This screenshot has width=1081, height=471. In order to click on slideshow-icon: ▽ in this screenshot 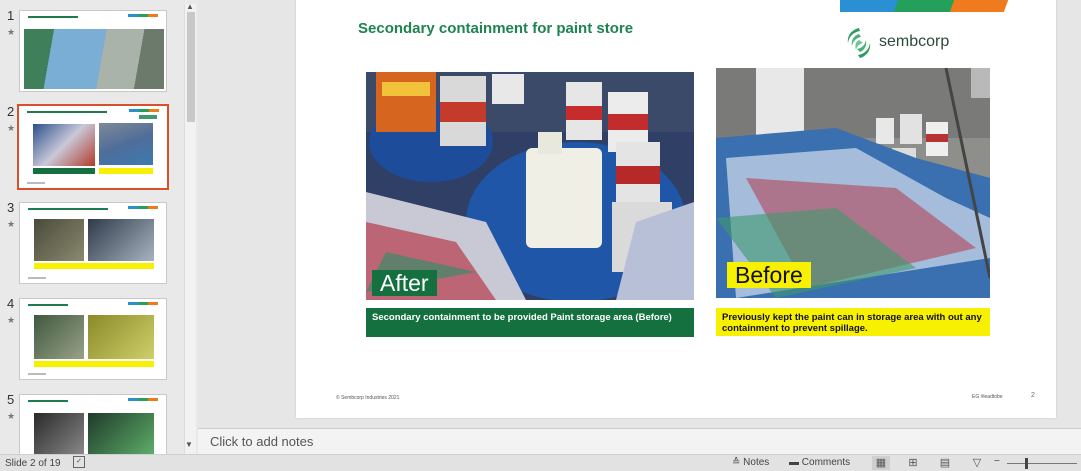, I will do `click(977, 463)`.